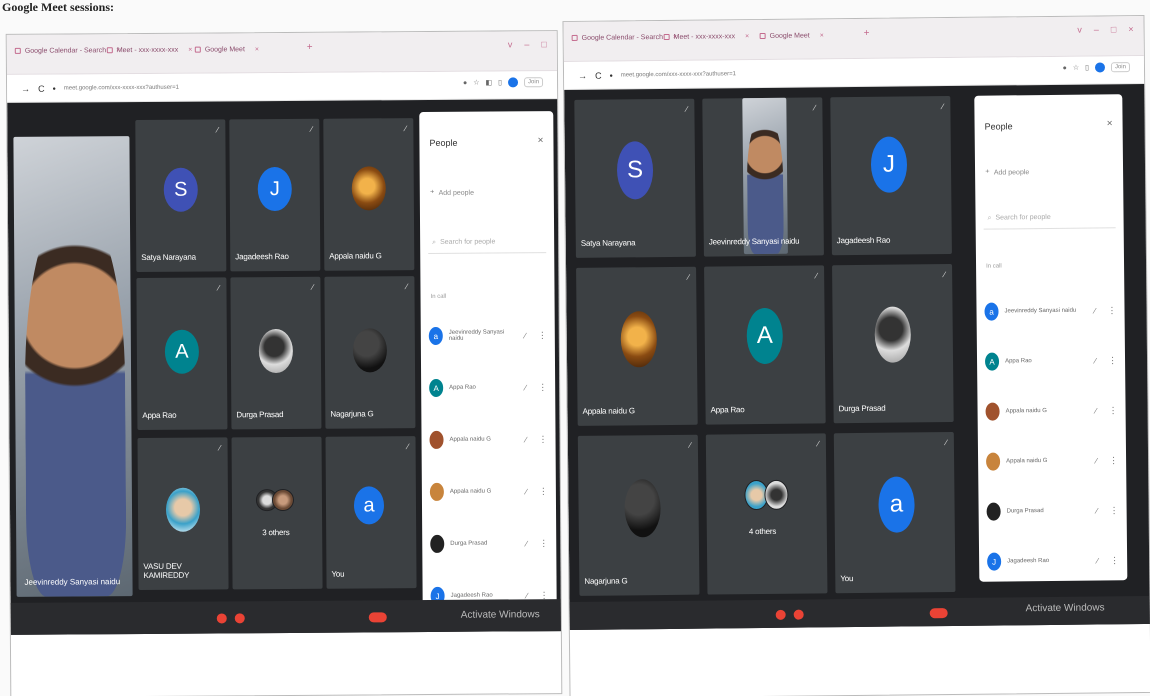 The width and height of the screenshot is (1150, 696). I want to click on close-window-icon: ×, so click(1130, 29).